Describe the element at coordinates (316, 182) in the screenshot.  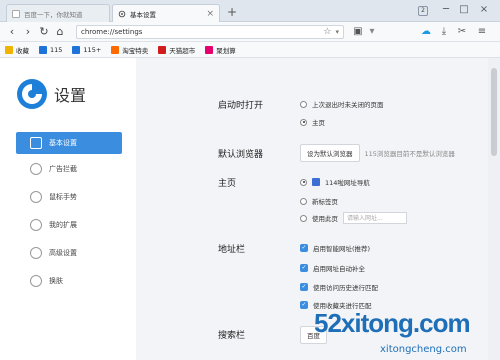
I see `site-icon` at that location.